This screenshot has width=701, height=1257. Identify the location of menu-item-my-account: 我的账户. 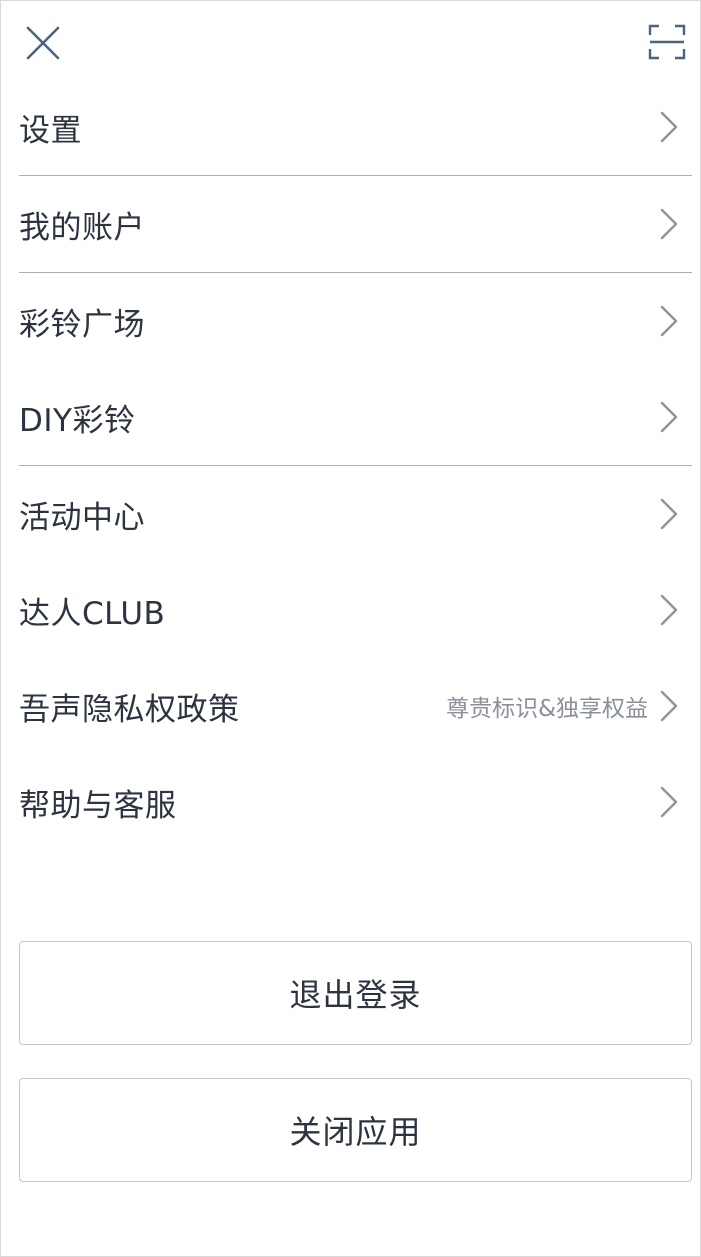
(355, 224).